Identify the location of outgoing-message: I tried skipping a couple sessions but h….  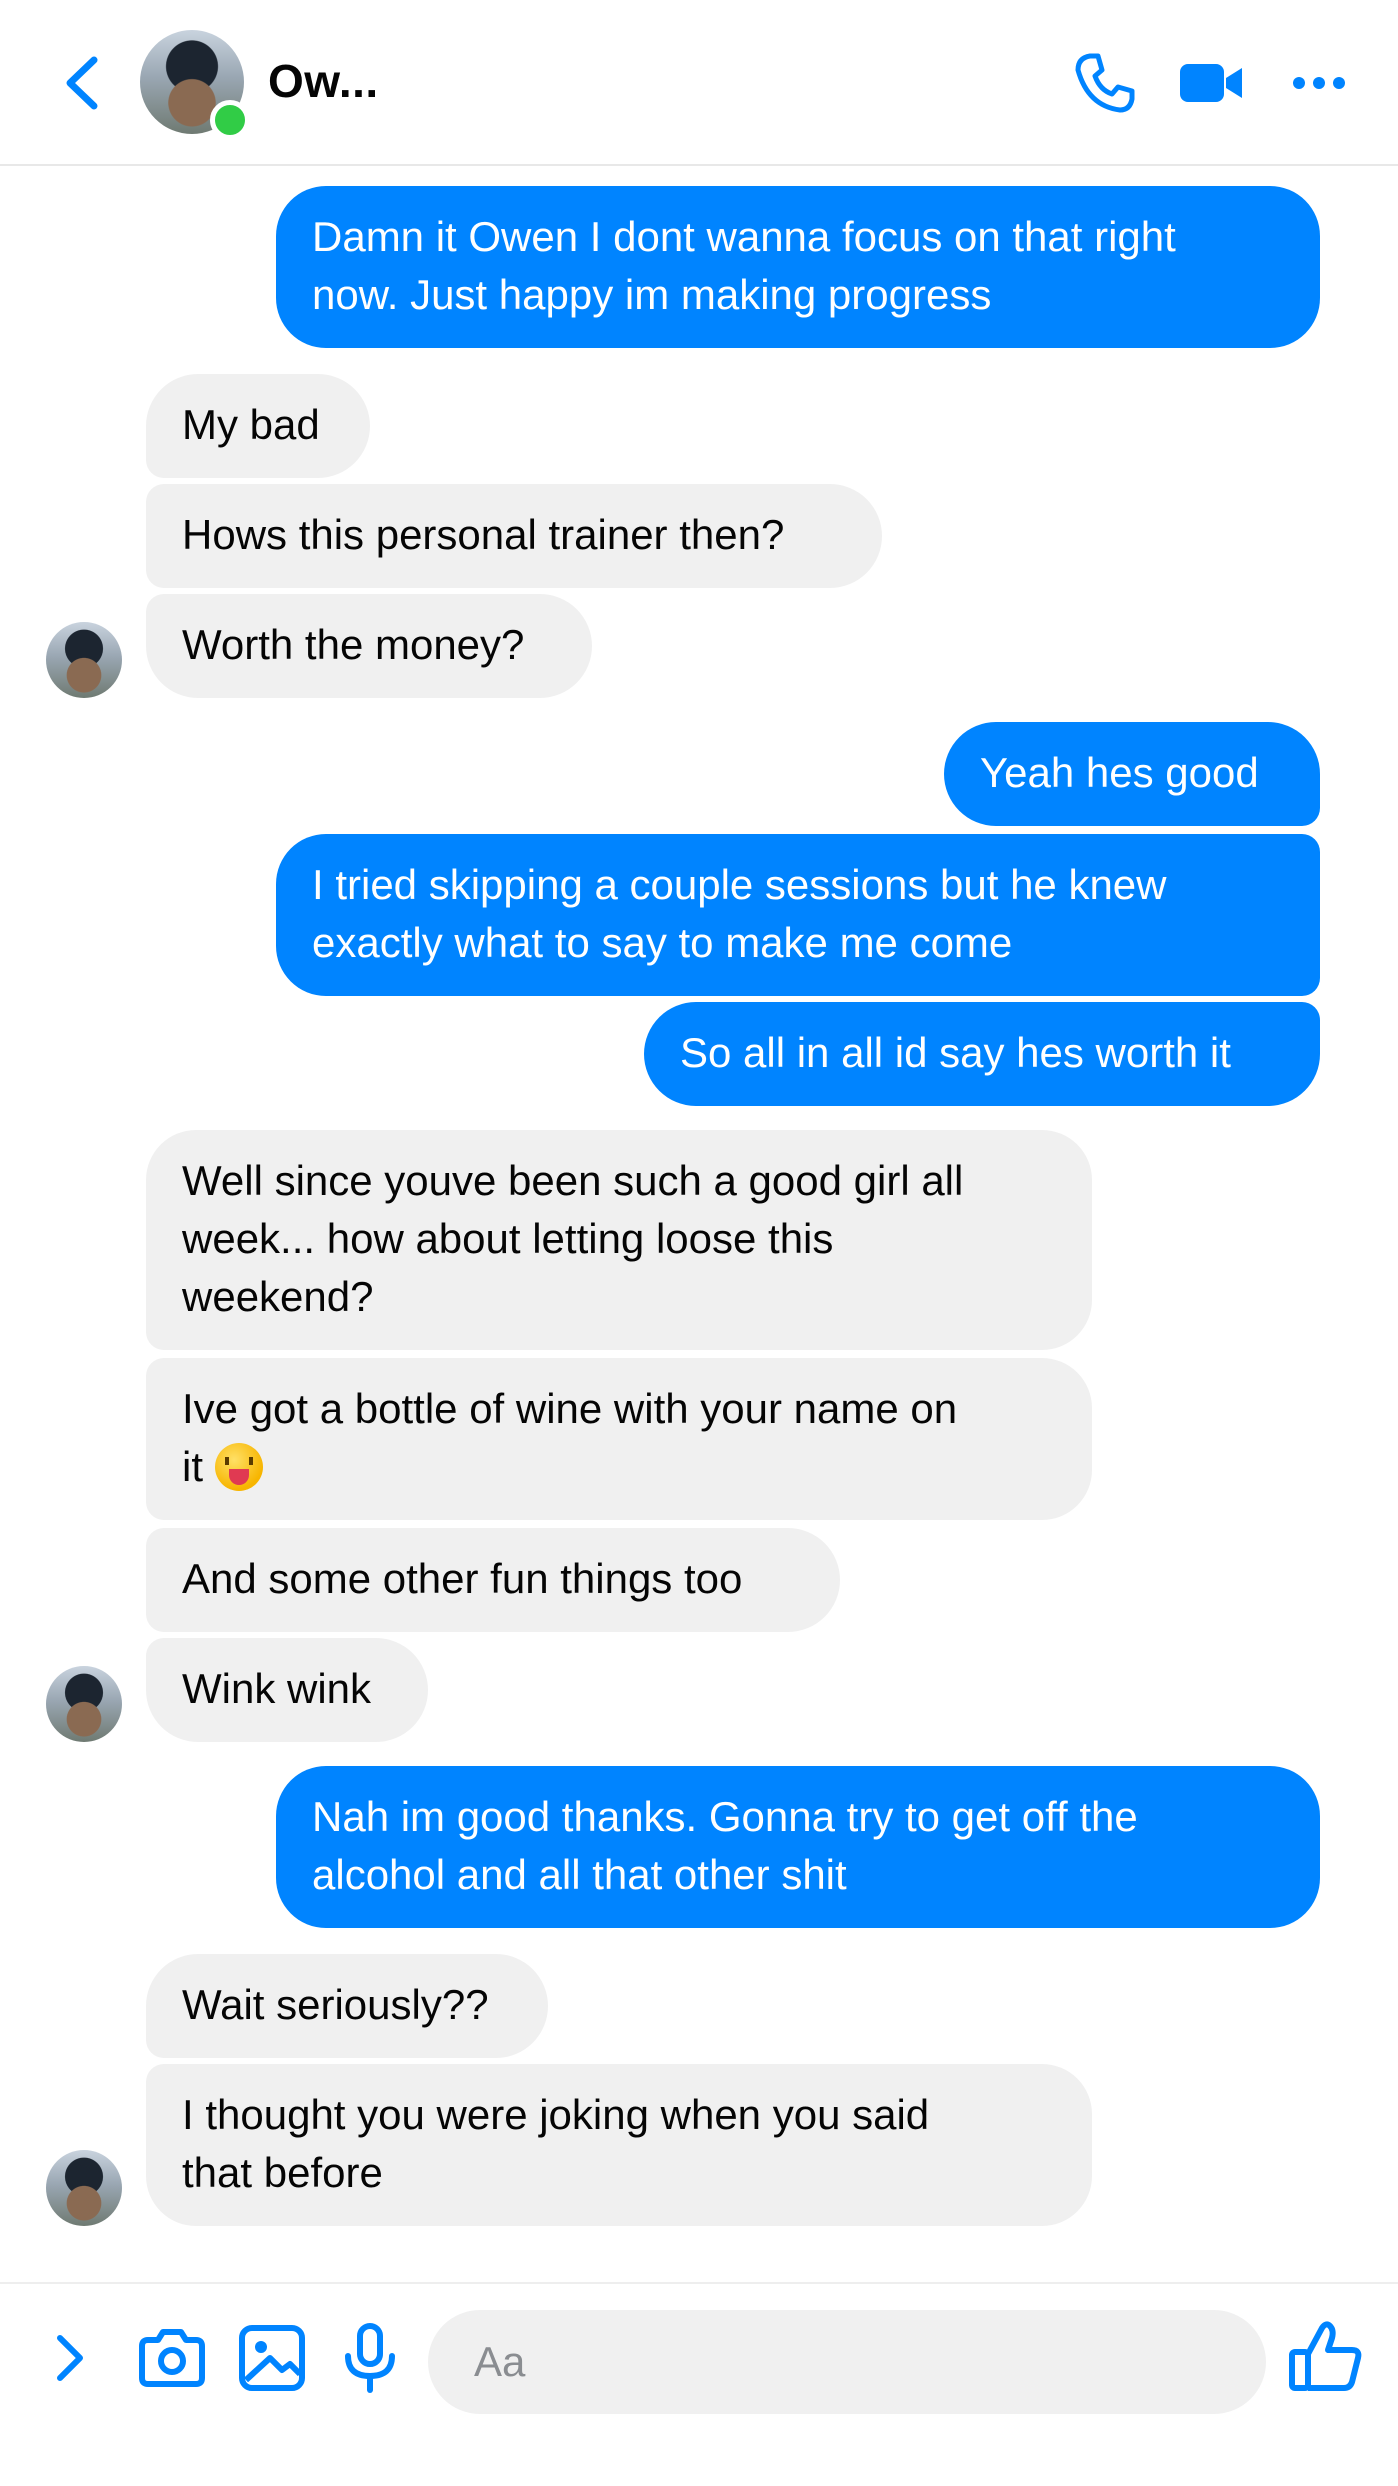
(798, 915).